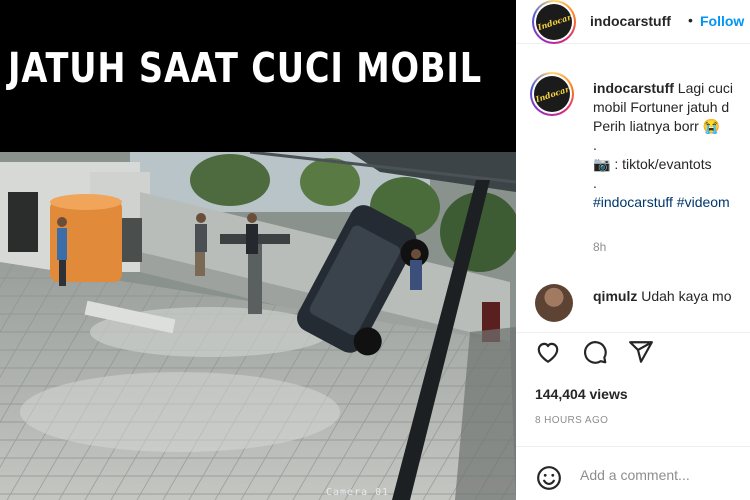 This screenshot has height=500, width=750. I want to click on camera-emoji: 📷, so click(602, 164).